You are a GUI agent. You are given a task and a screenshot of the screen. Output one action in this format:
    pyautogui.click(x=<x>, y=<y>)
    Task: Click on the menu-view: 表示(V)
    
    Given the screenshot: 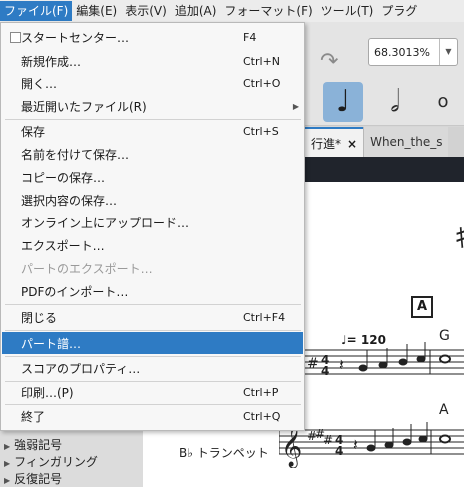 What is the action you would take?
    pyautogui.click(x=146, y=11)
    